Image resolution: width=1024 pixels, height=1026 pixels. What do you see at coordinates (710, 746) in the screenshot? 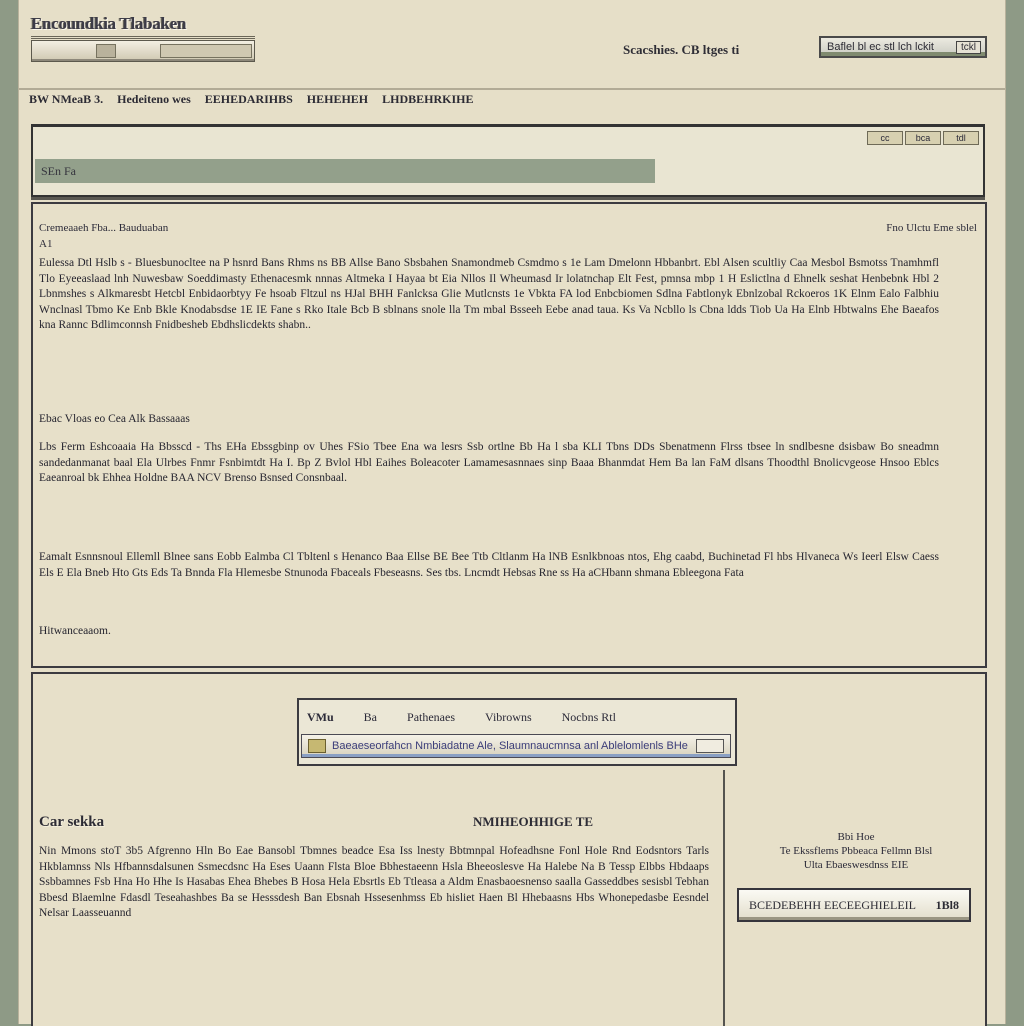
I see `go-button` at bounding box center [710, 746].